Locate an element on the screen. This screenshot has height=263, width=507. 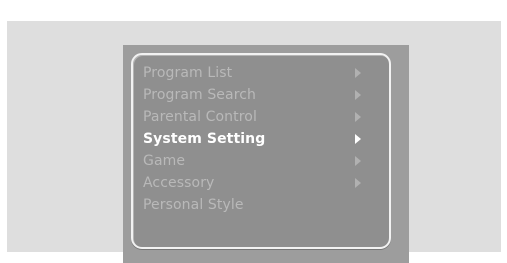
menu-item-label: Program List is located at coordinates (188, 73).